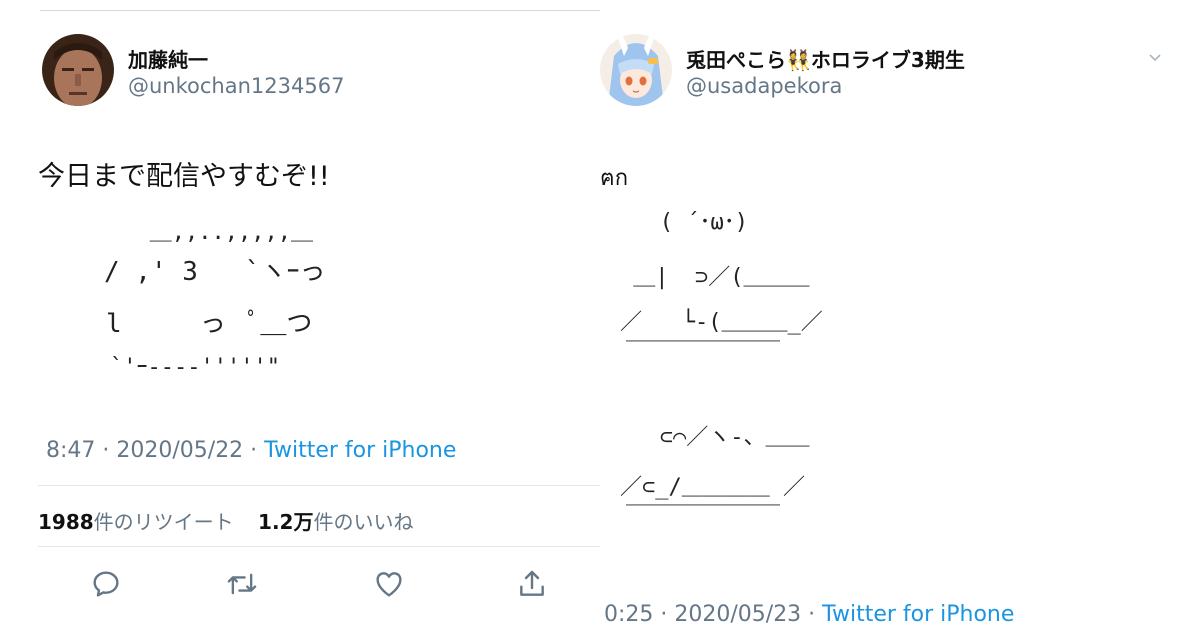 This screenshot has height=636, width=1199. What do you see at coordinates (825, 58) in the screenshot?
I see `author-name: 兎田ぺこら👯ホロライブ3期生` at bounding box center [825, 58].